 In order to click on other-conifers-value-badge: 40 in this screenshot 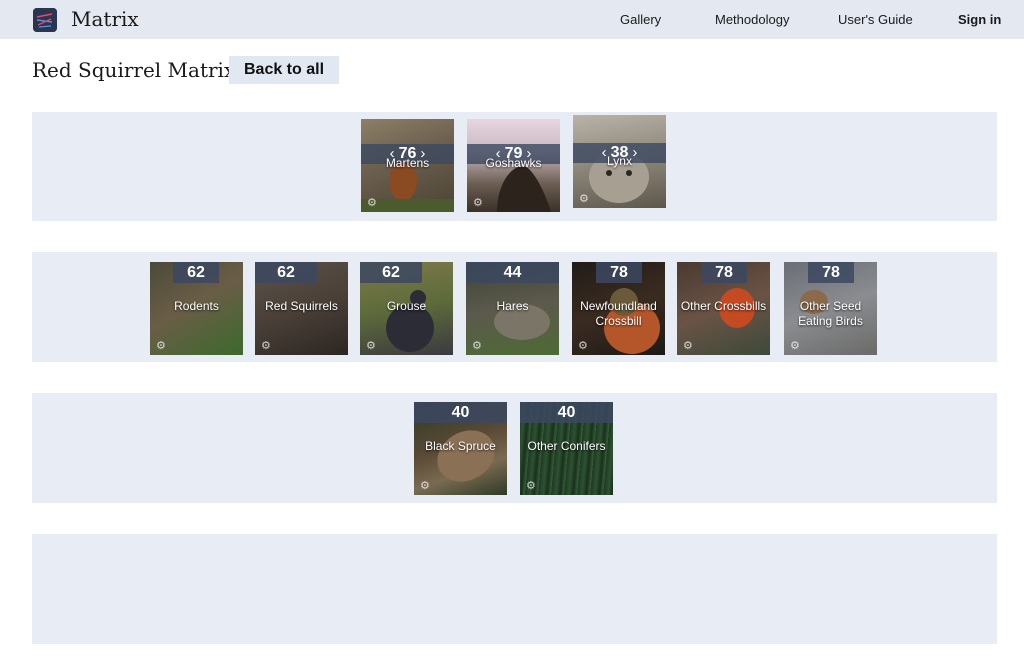, I will do `click(566, 412)`.